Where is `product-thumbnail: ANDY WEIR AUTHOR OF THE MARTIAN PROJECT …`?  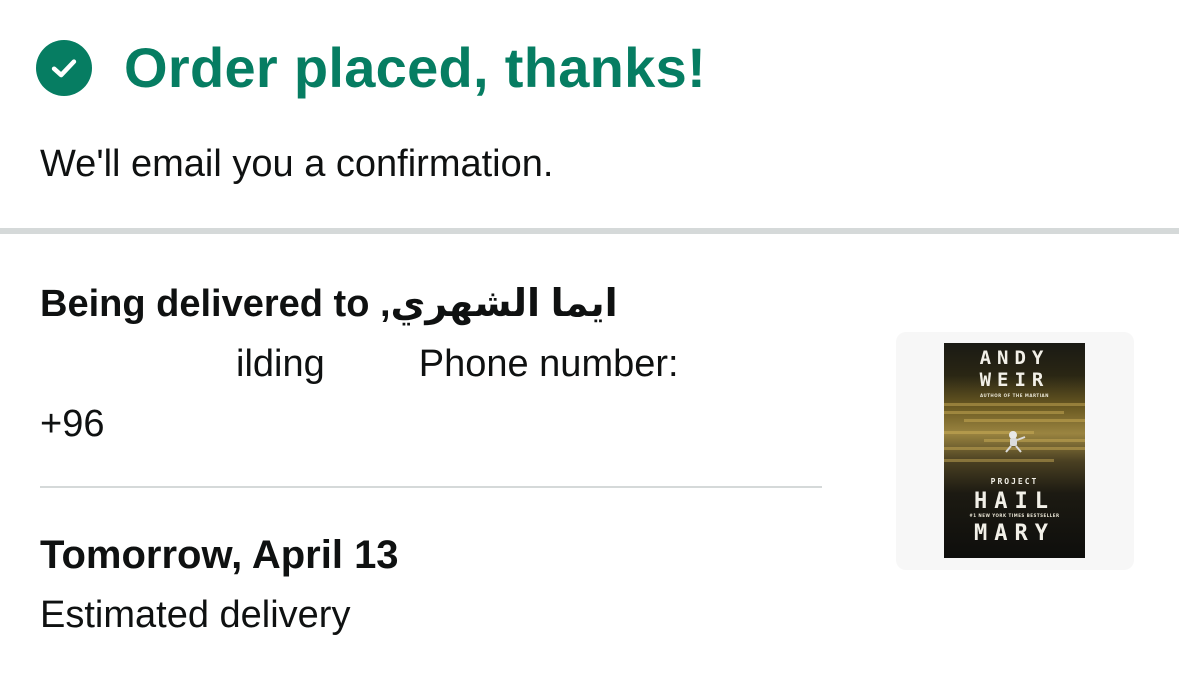 product-thumbnail: ANDY WEIR AUTHOR OF THE MARTIAN PROJECT … is located at coordinates (1015, 451).